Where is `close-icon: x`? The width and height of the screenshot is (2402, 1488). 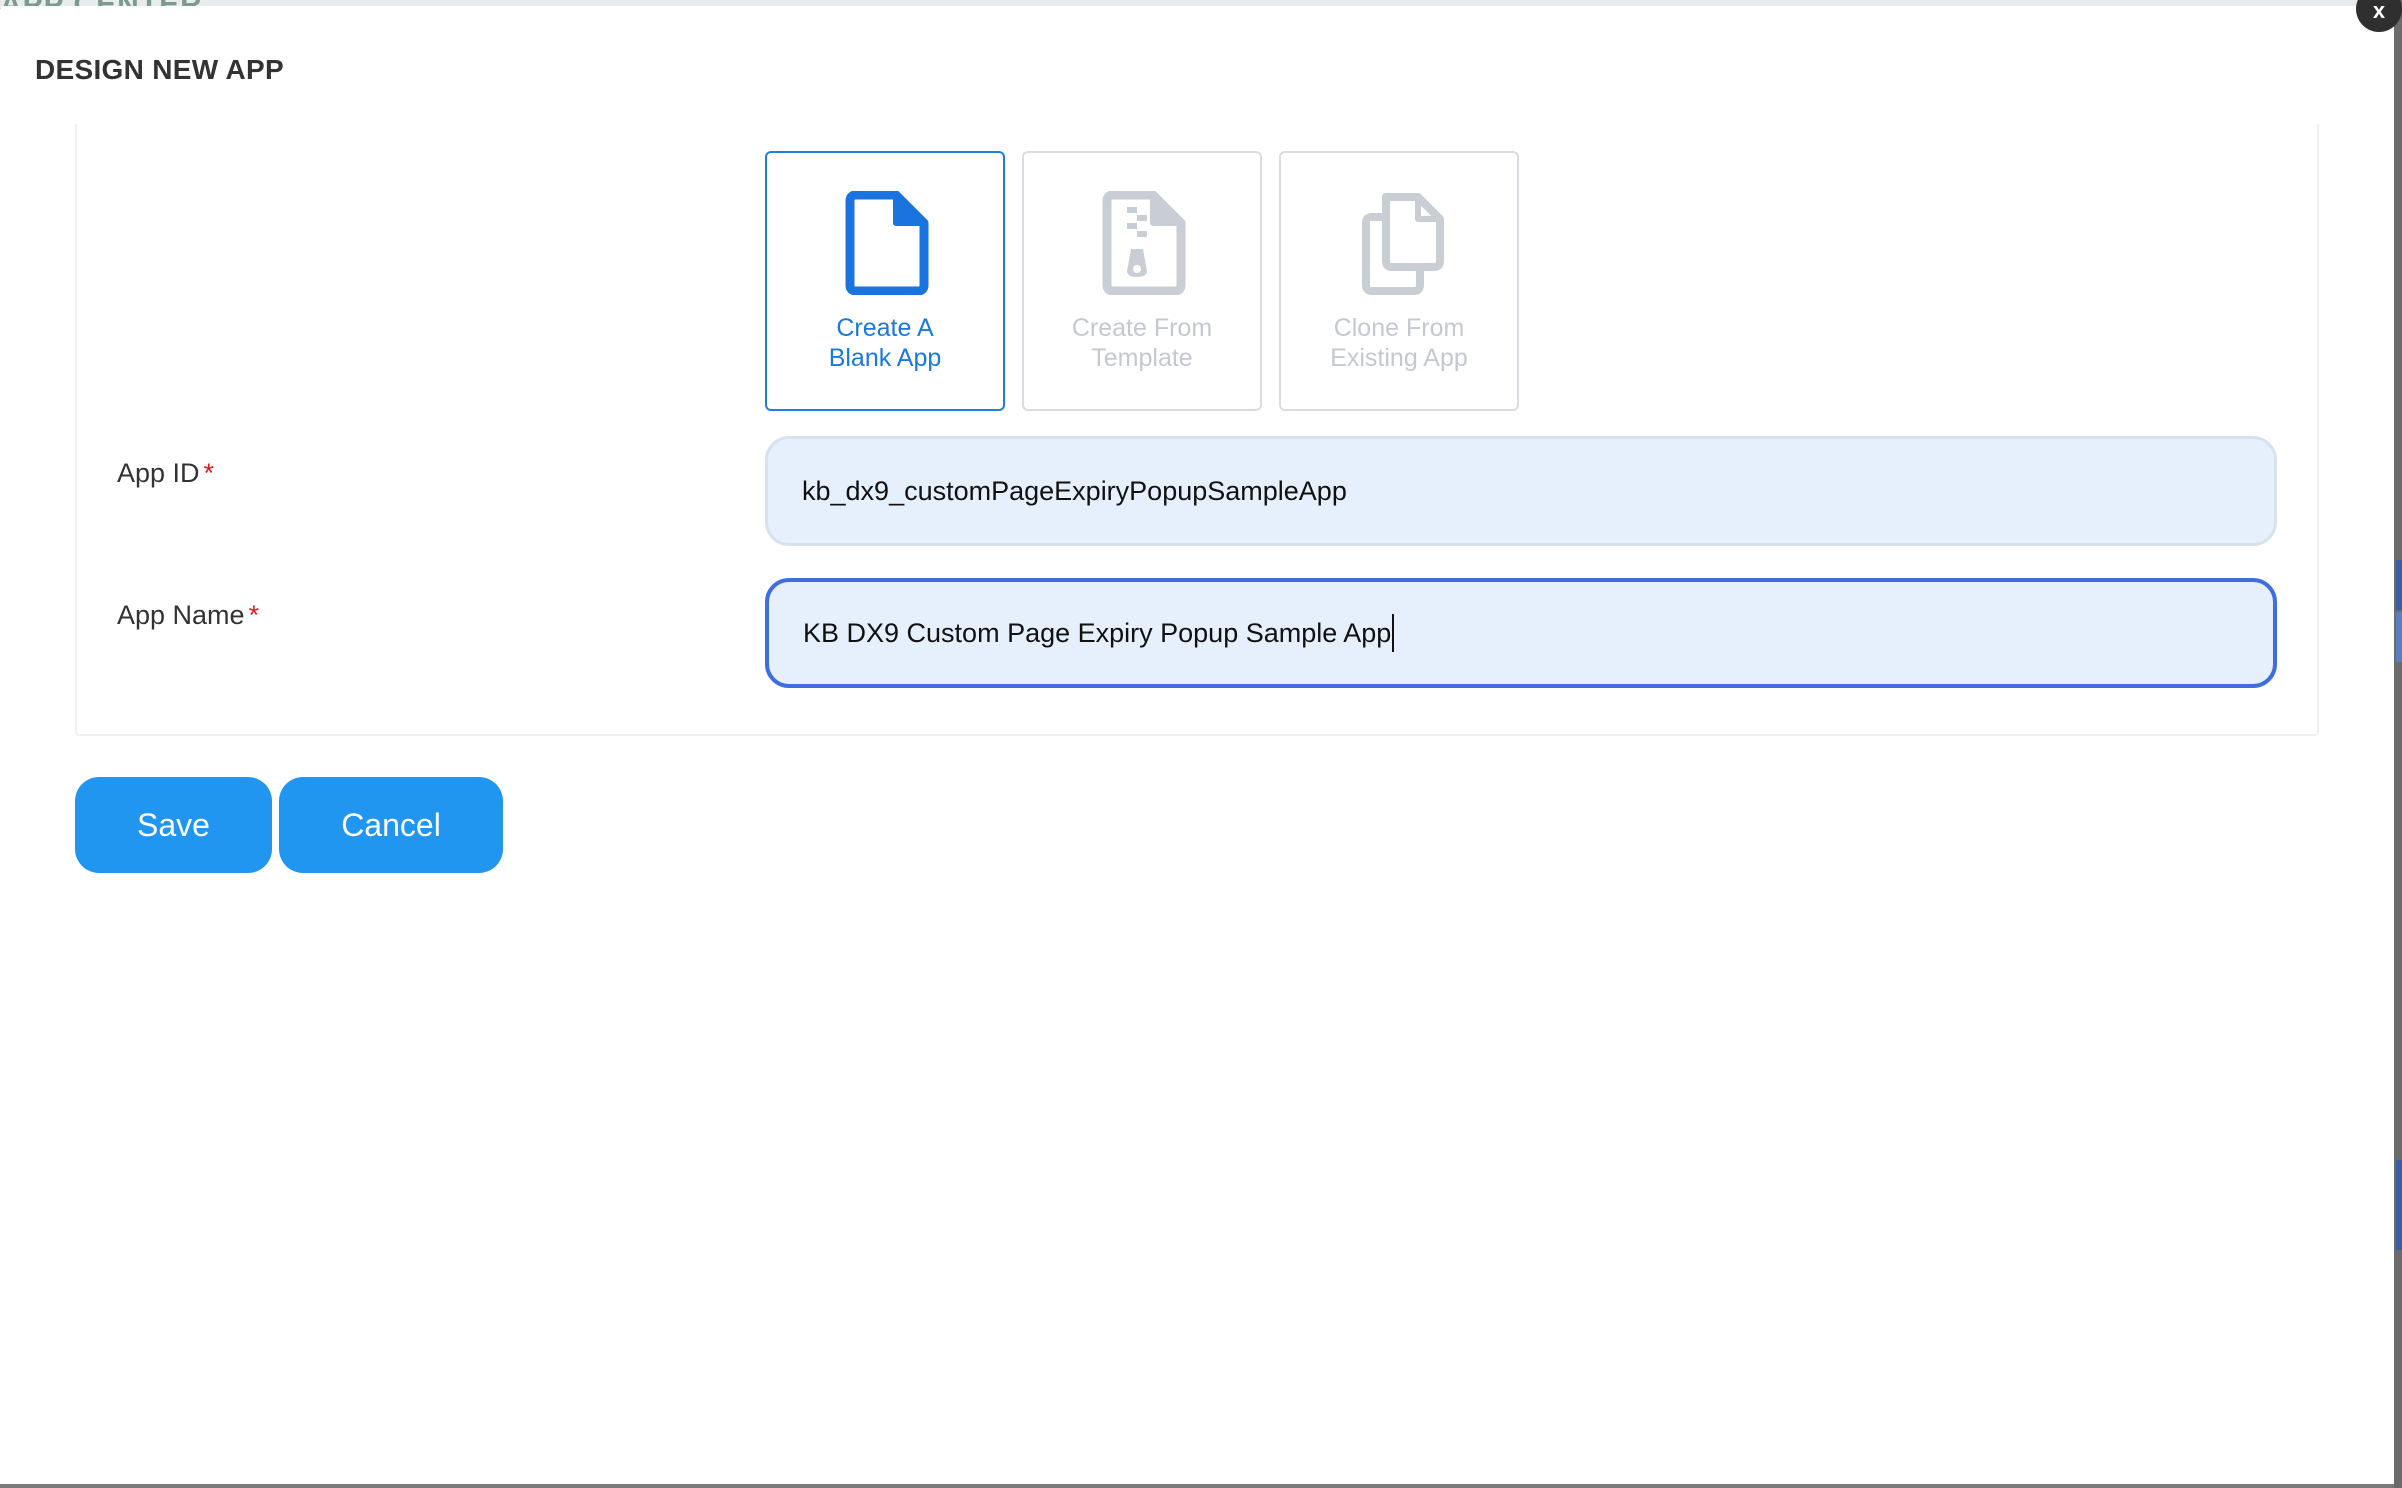 close-icon: x is located at coordinates (2379, 11).